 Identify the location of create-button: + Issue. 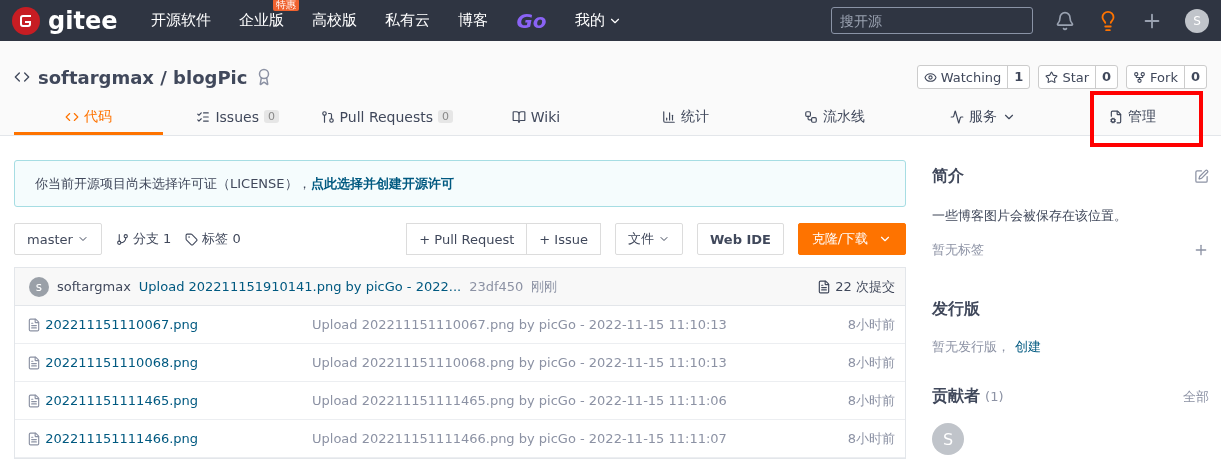
(563, 239).